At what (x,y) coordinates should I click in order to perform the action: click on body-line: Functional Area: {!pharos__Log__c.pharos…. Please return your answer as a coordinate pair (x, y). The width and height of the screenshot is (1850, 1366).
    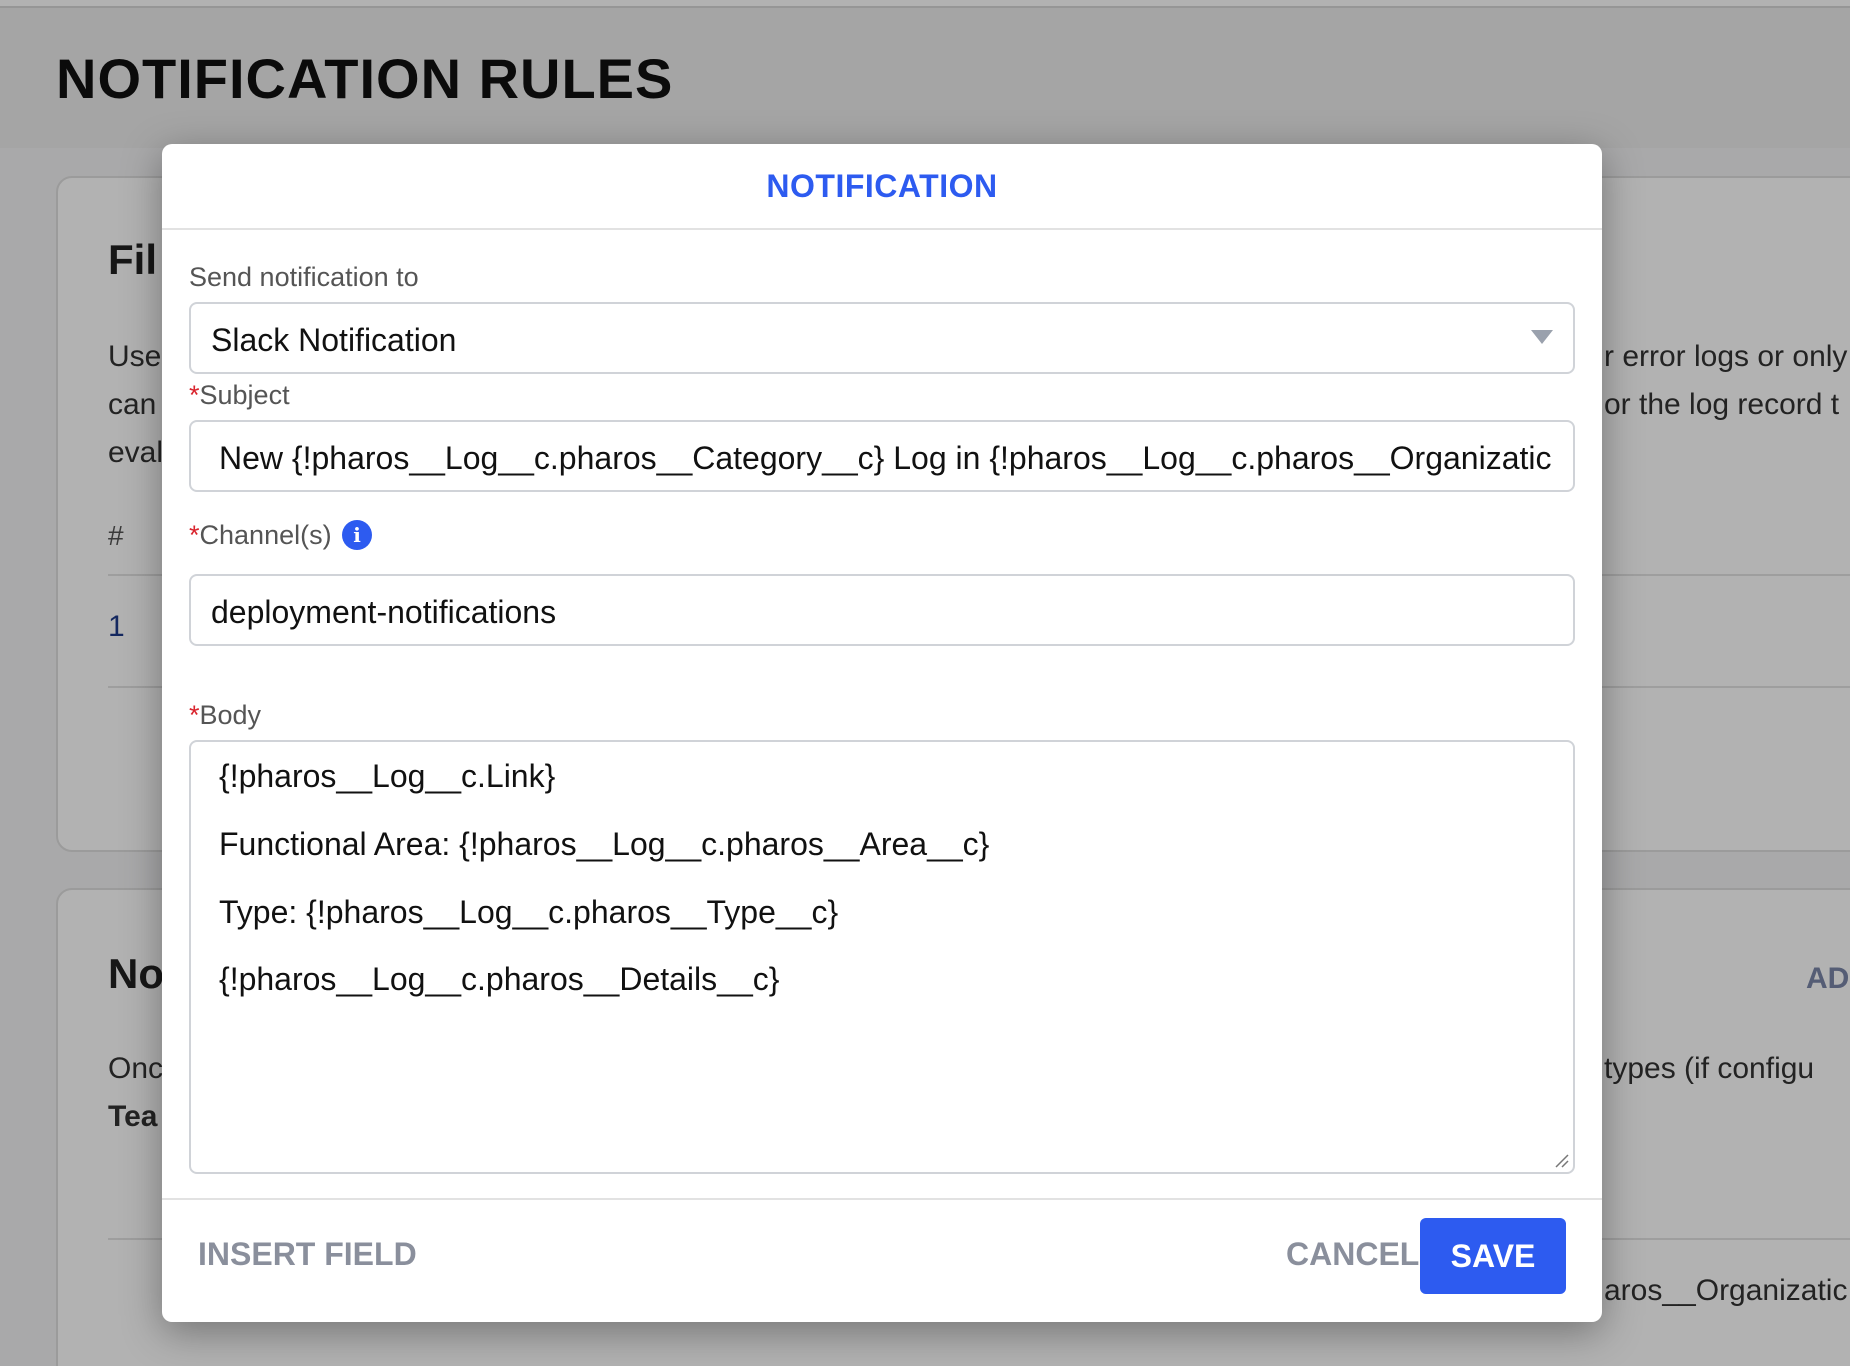
    Looking at the image, I should click on (604, 844).